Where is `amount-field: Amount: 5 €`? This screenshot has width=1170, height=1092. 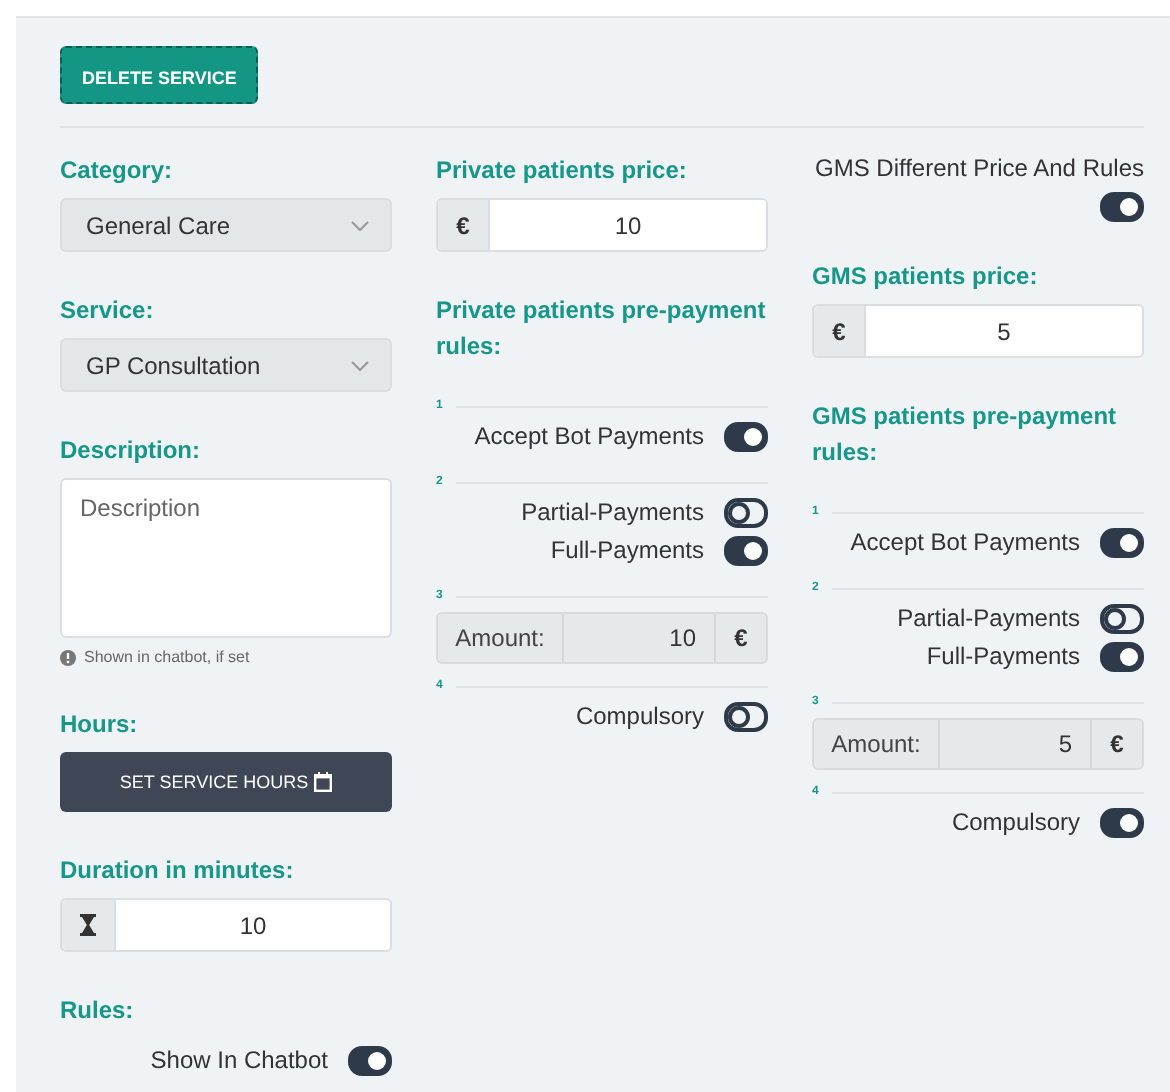
amount-field: Amount: 5 € is located at coordinates (978, 744).